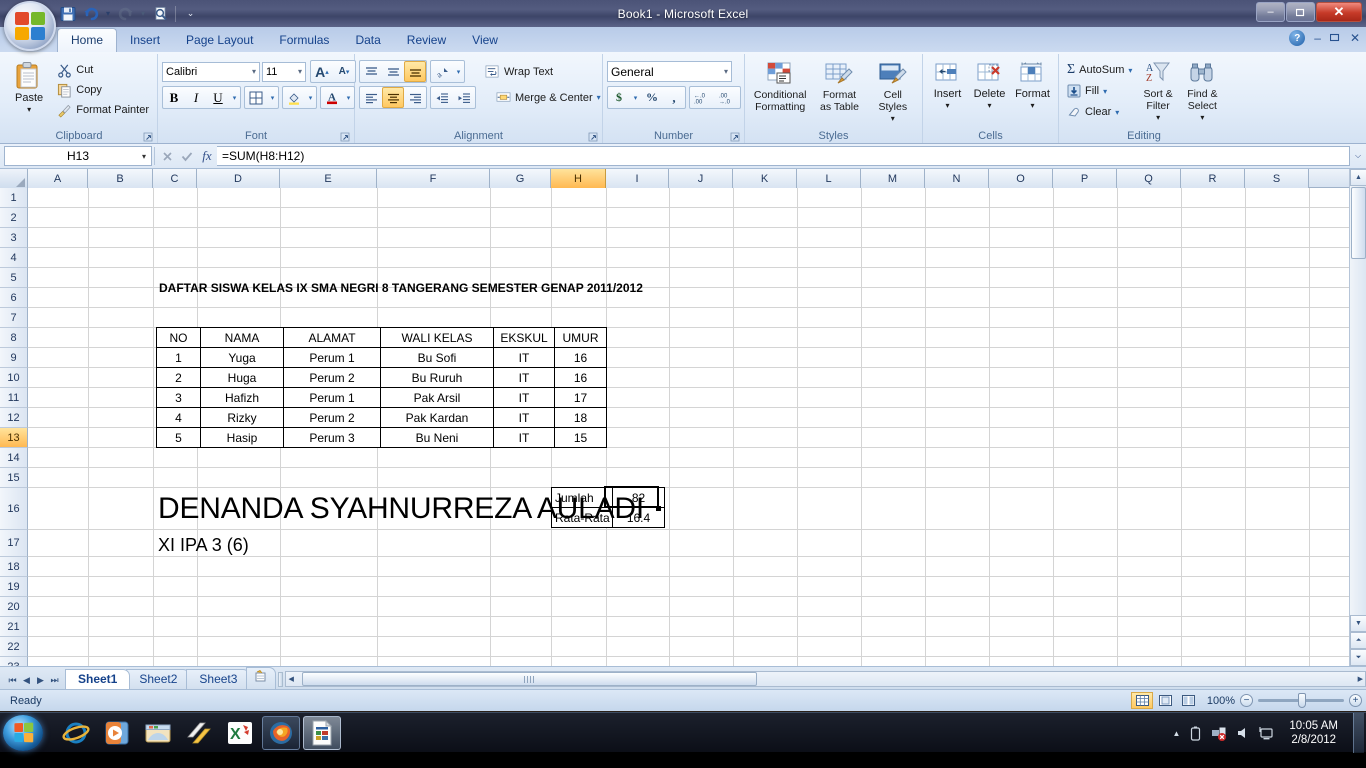  I want to click on tab-home: Home, so click(87, 40).